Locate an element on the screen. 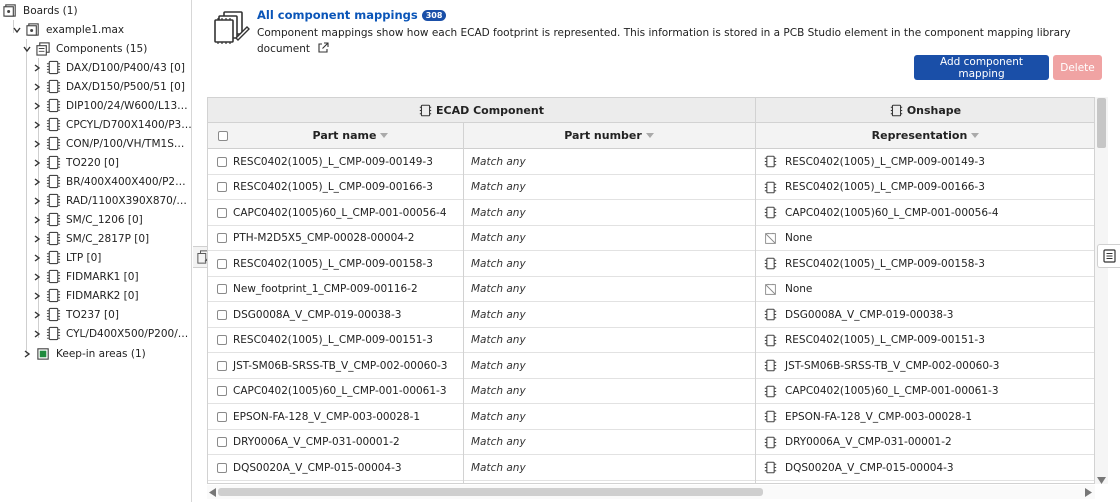  tree-item-component: TO220 [0] is located at coordinates (111, 162).